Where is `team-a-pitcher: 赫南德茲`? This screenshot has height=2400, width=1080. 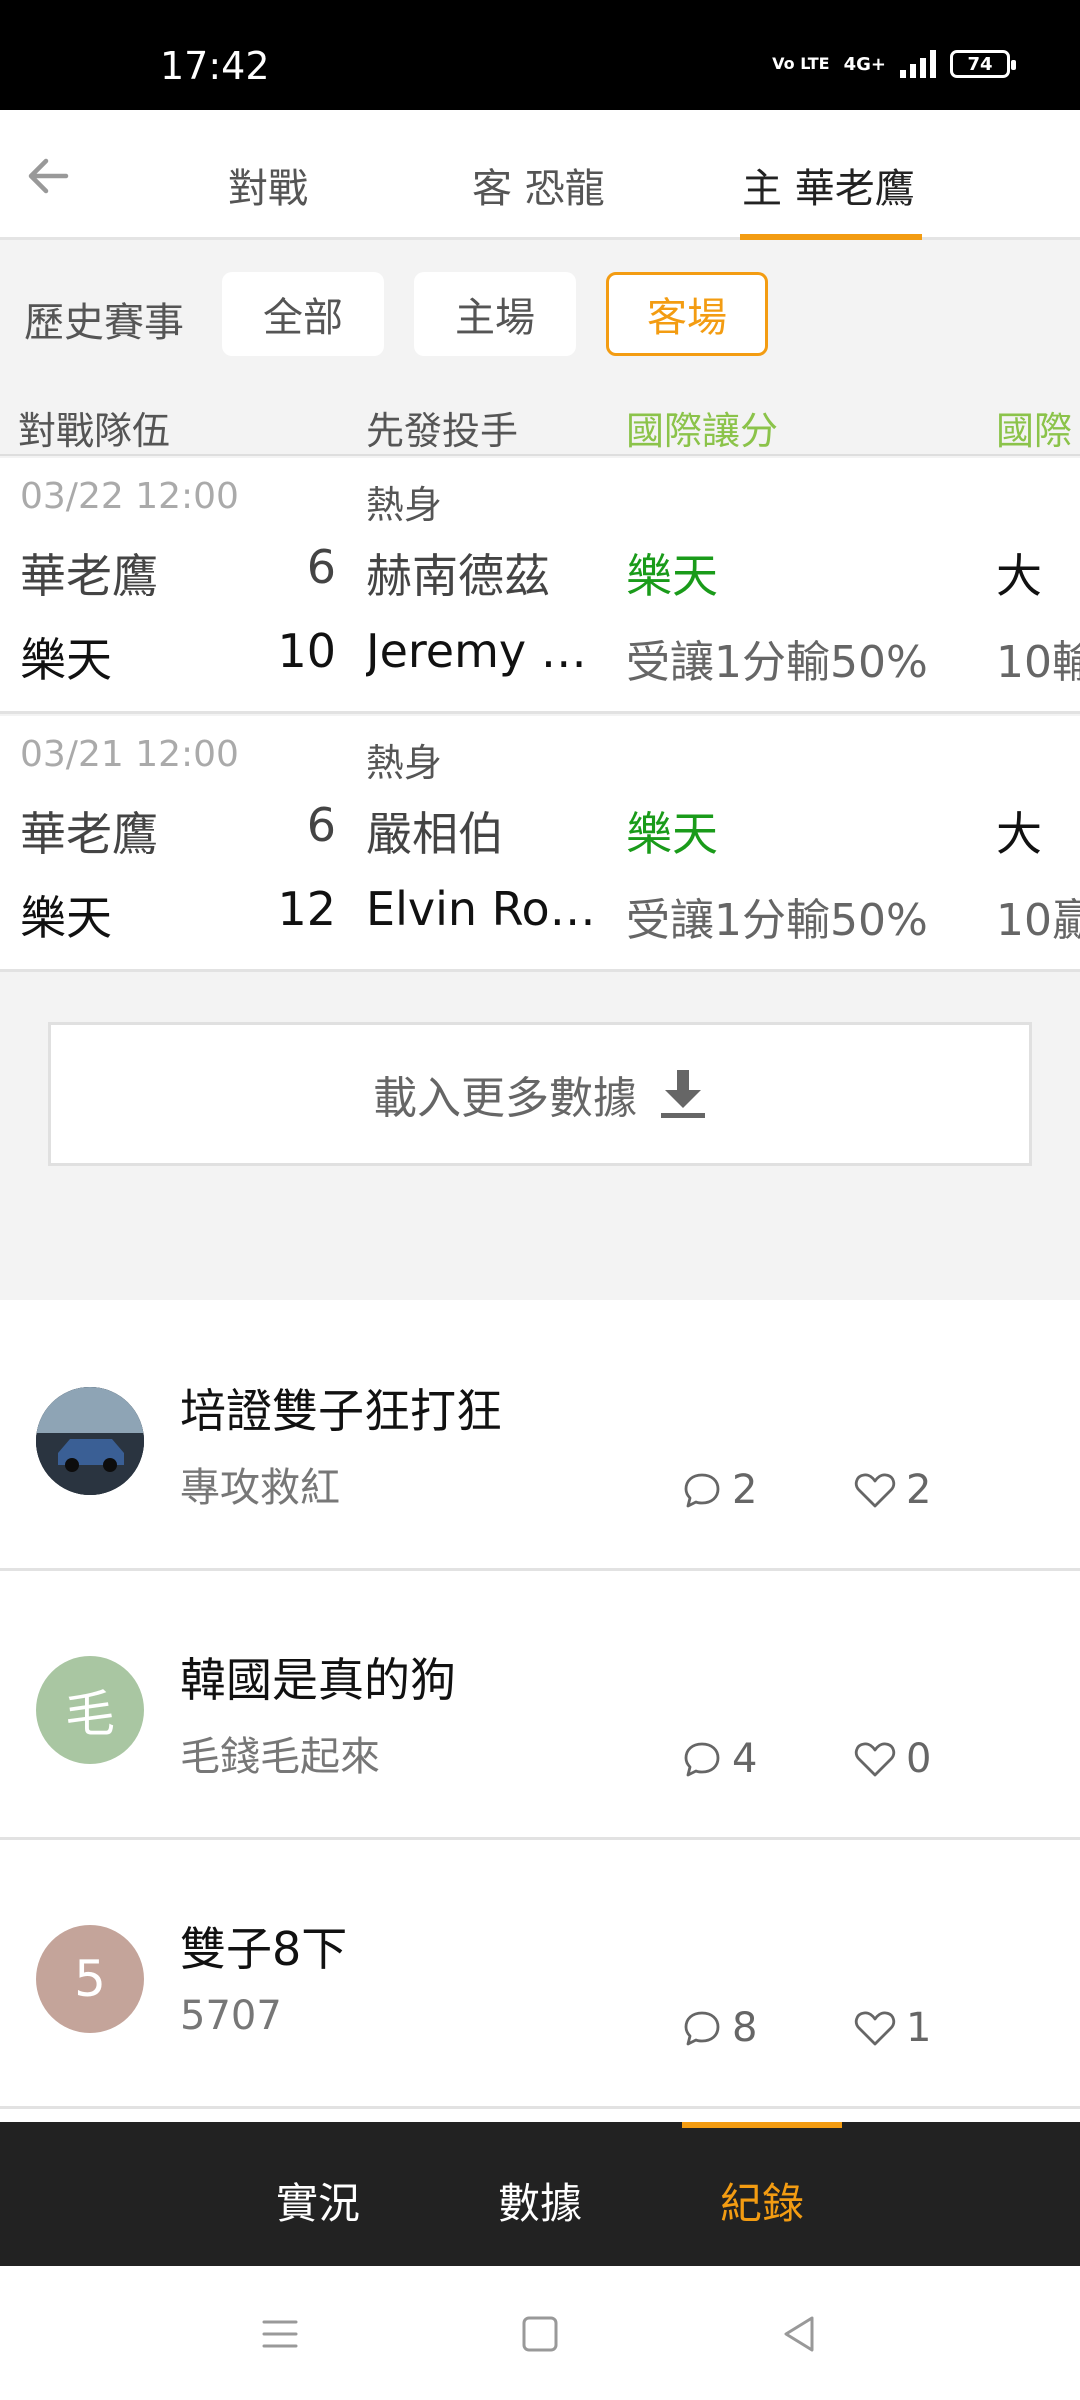 team-a-pitcher: 赫南德茲 is located at coordinates (458, 576).